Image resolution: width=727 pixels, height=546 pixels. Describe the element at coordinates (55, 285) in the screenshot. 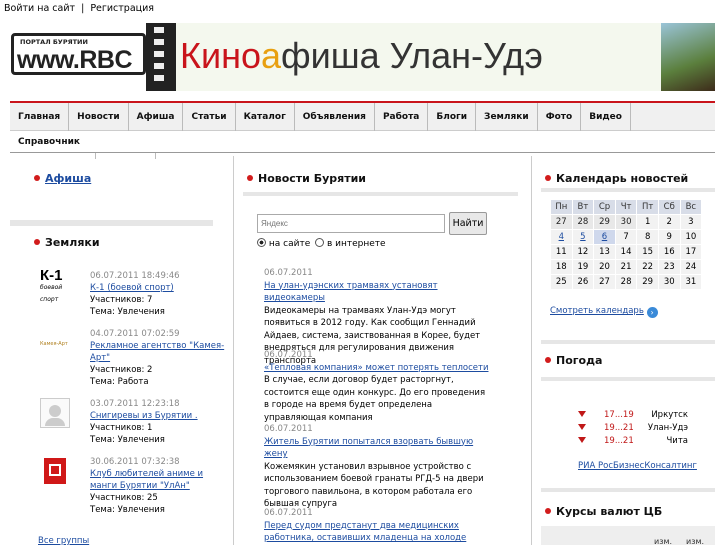

I see `group-logo: К-1 боевой спорт` at that location.